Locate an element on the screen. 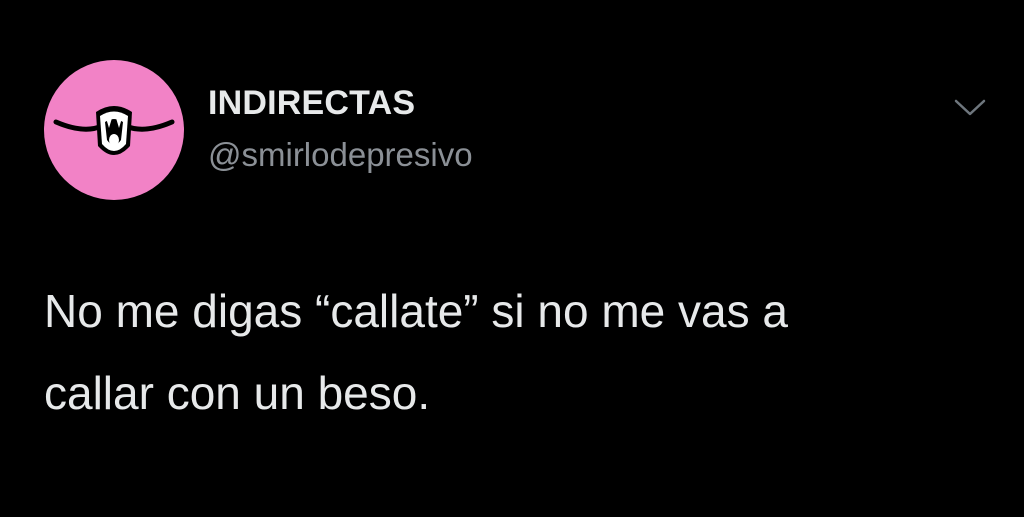 The height and width of the screenshot is (517, 1024). chevron-down-icon is located at coordinates (970, 107).